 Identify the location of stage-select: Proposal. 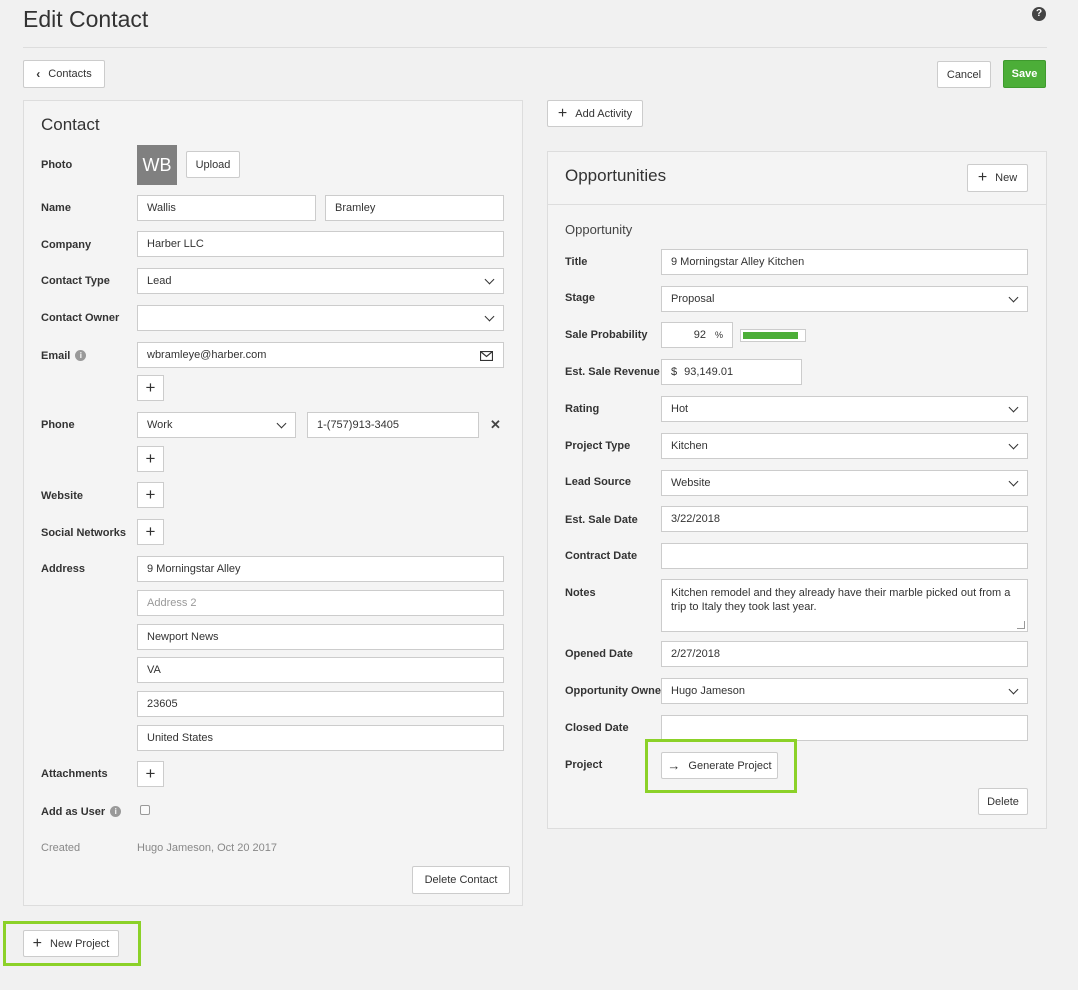
(844, 299).